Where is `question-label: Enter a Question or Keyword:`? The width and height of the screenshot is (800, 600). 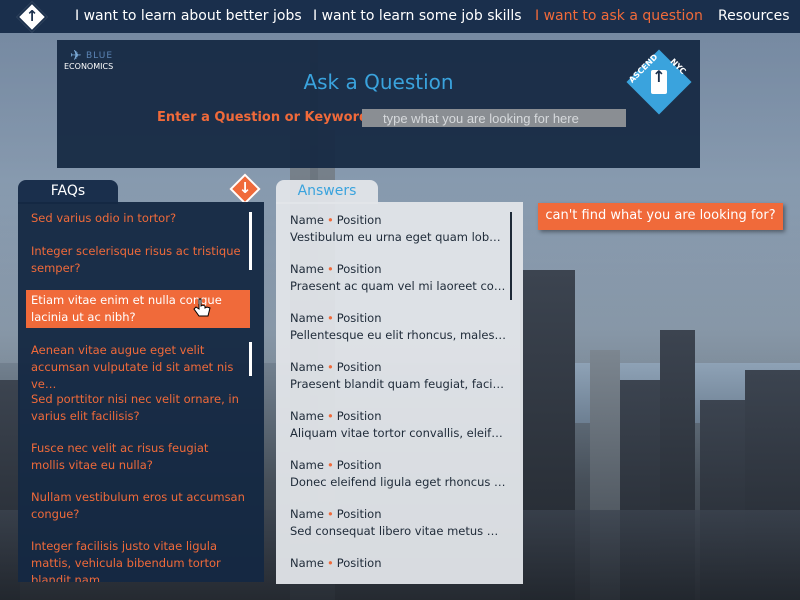
question-label: Enter a Question or Keyword: is located at coordinates (265, 117).